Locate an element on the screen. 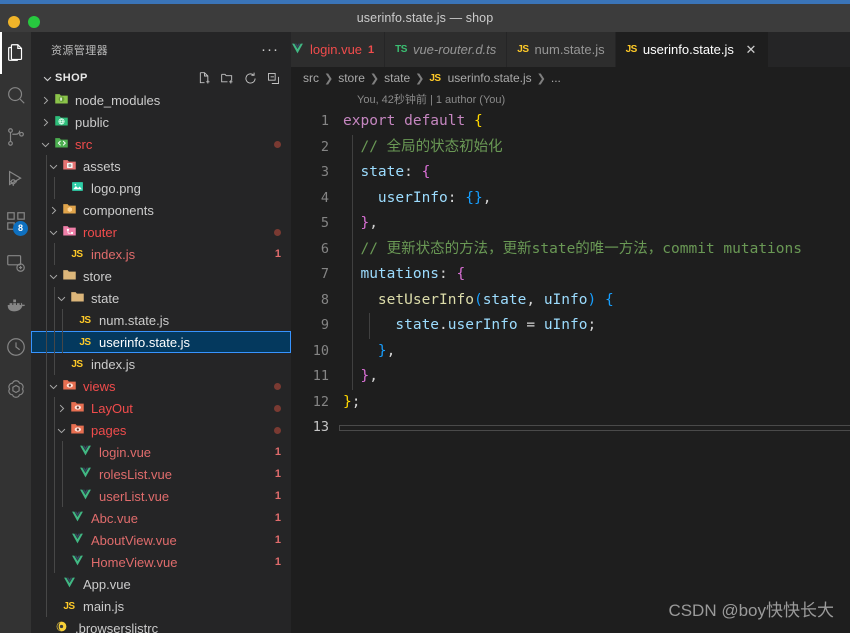 This screenshot has height=633, width=850. tree-folder-row: pages is located at coordinates (161, 430).